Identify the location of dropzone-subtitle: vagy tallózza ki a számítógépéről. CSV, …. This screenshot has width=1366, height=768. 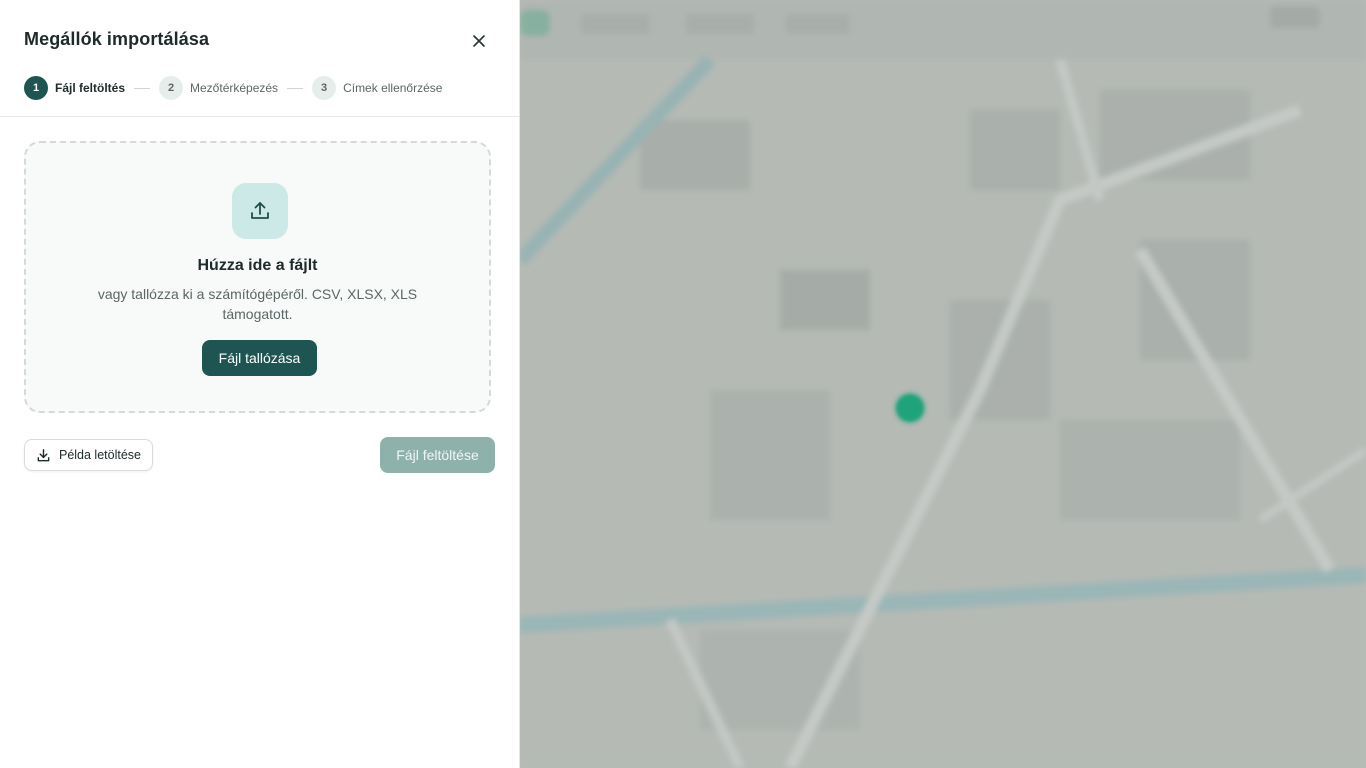
(257, 304).